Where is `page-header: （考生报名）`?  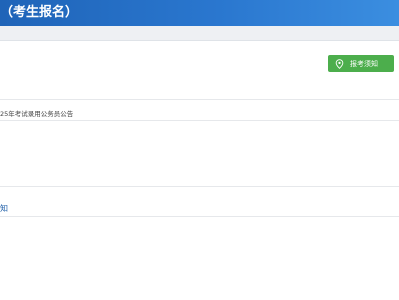 page-header: （考生报名） is located at coordinates (199, 13).